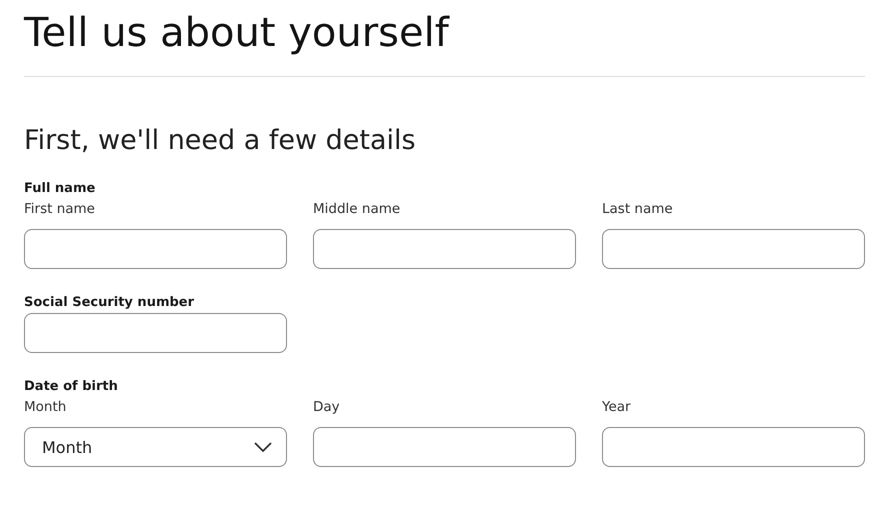  I want to click on field-label: Month, so click(46, 407).